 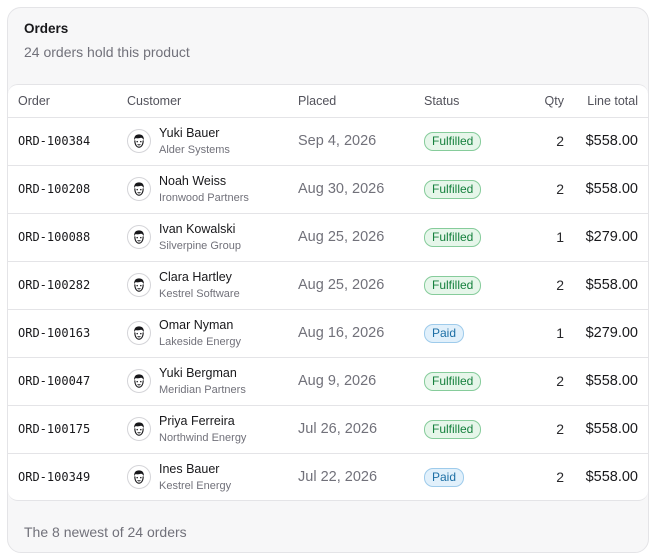 I want to click on customer-name: Yuki Bauer, so click(x=189, y=132).